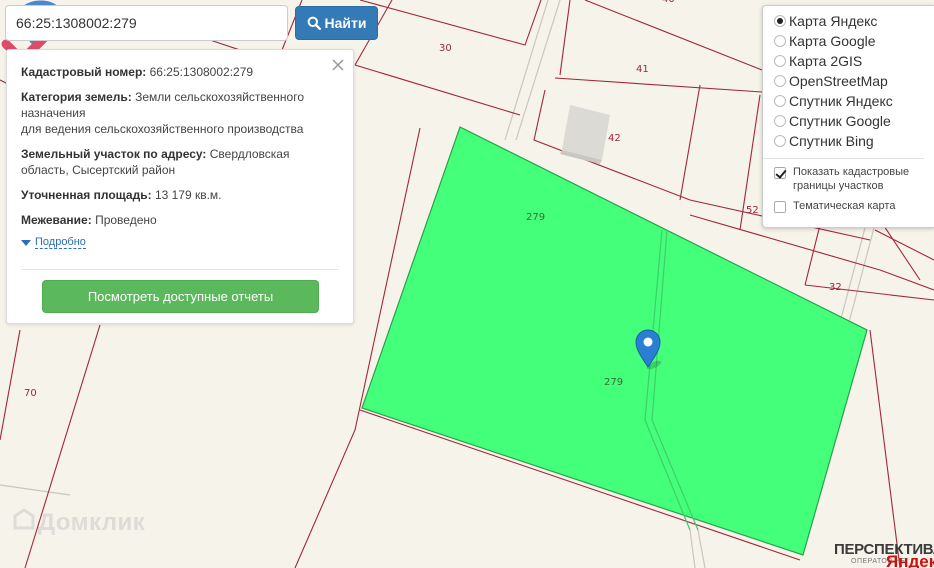 This screenshot has width=934, height=568. I want to click on layer-option-google-satellite: Спутник Google, so click(854, 121).